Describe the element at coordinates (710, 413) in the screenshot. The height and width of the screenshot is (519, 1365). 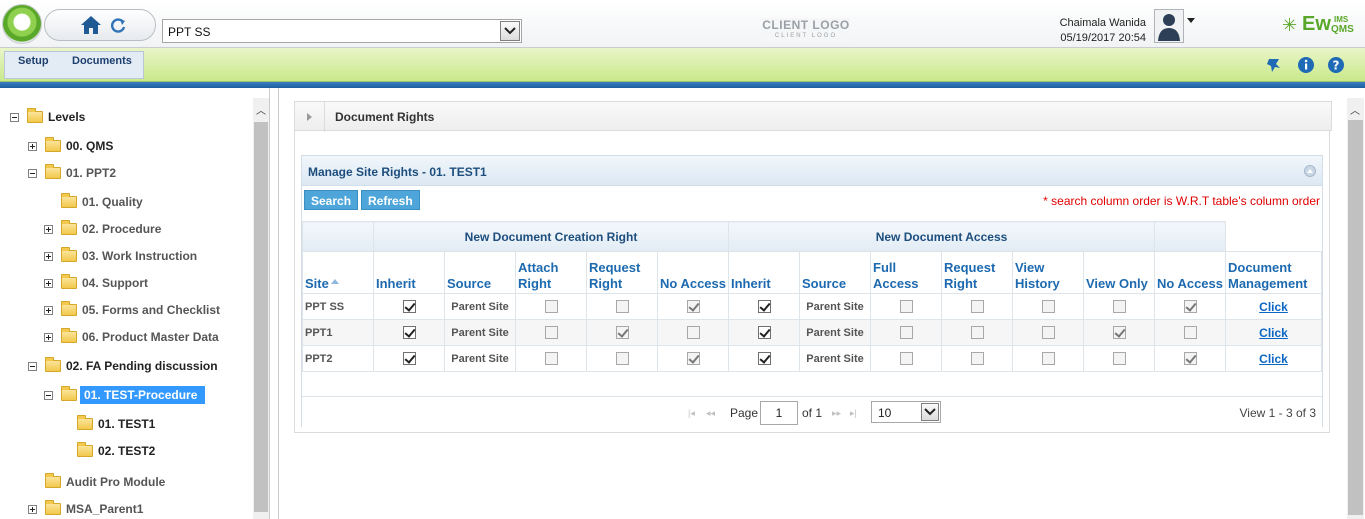
I see `prev-page-icon: ◂◂` at that location.